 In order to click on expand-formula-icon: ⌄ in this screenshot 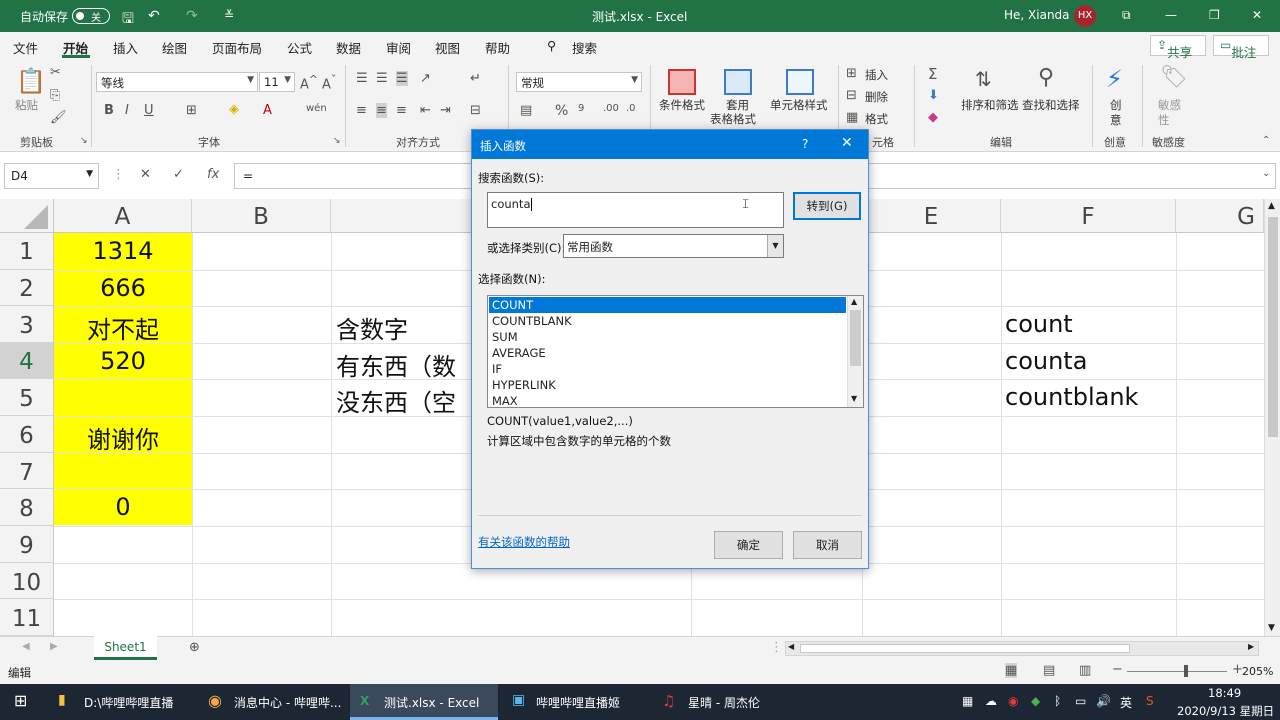, I will do `click(1266, 173)`.